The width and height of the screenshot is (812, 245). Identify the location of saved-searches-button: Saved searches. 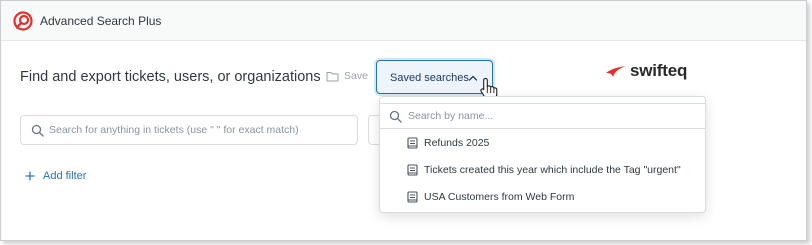
(434, 77).